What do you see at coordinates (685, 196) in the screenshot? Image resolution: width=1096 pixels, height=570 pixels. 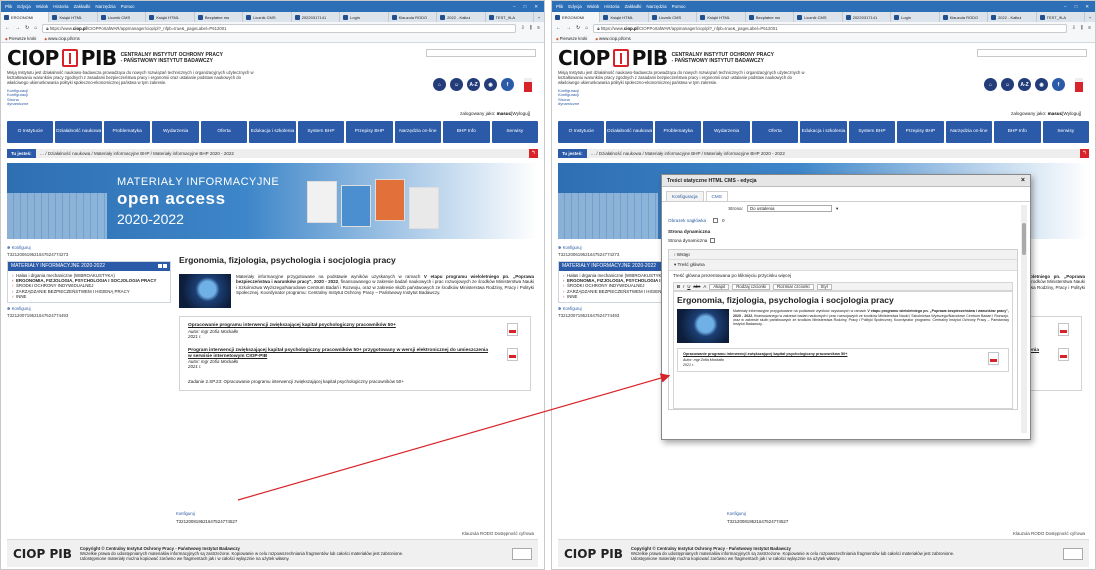 I see `tab-configuration: Konfiguracja` at bounding box center [685, 196].